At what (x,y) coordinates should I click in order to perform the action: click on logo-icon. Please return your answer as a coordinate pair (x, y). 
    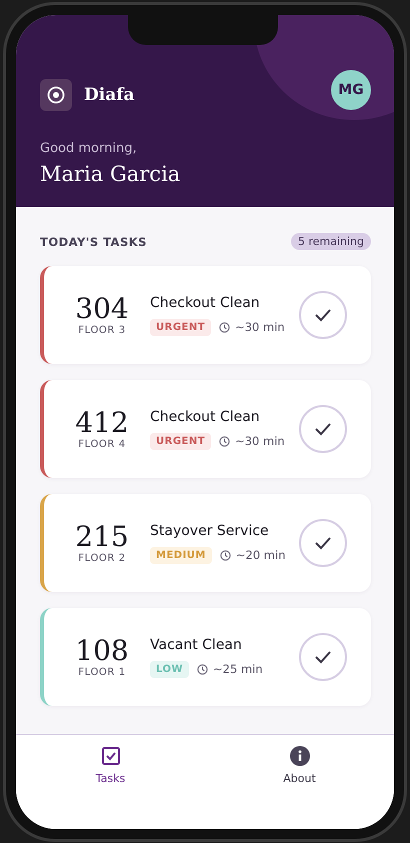
    Looking at the image, I should click on (56, 95).